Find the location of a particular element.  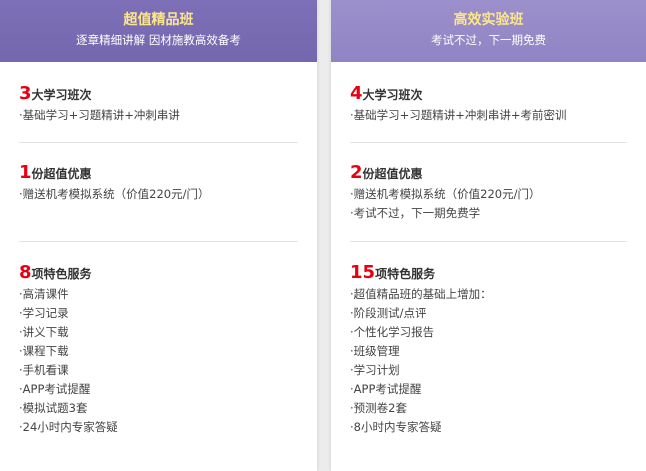

feature-item: ·讲义下载 is located at coordinates (44, 332).